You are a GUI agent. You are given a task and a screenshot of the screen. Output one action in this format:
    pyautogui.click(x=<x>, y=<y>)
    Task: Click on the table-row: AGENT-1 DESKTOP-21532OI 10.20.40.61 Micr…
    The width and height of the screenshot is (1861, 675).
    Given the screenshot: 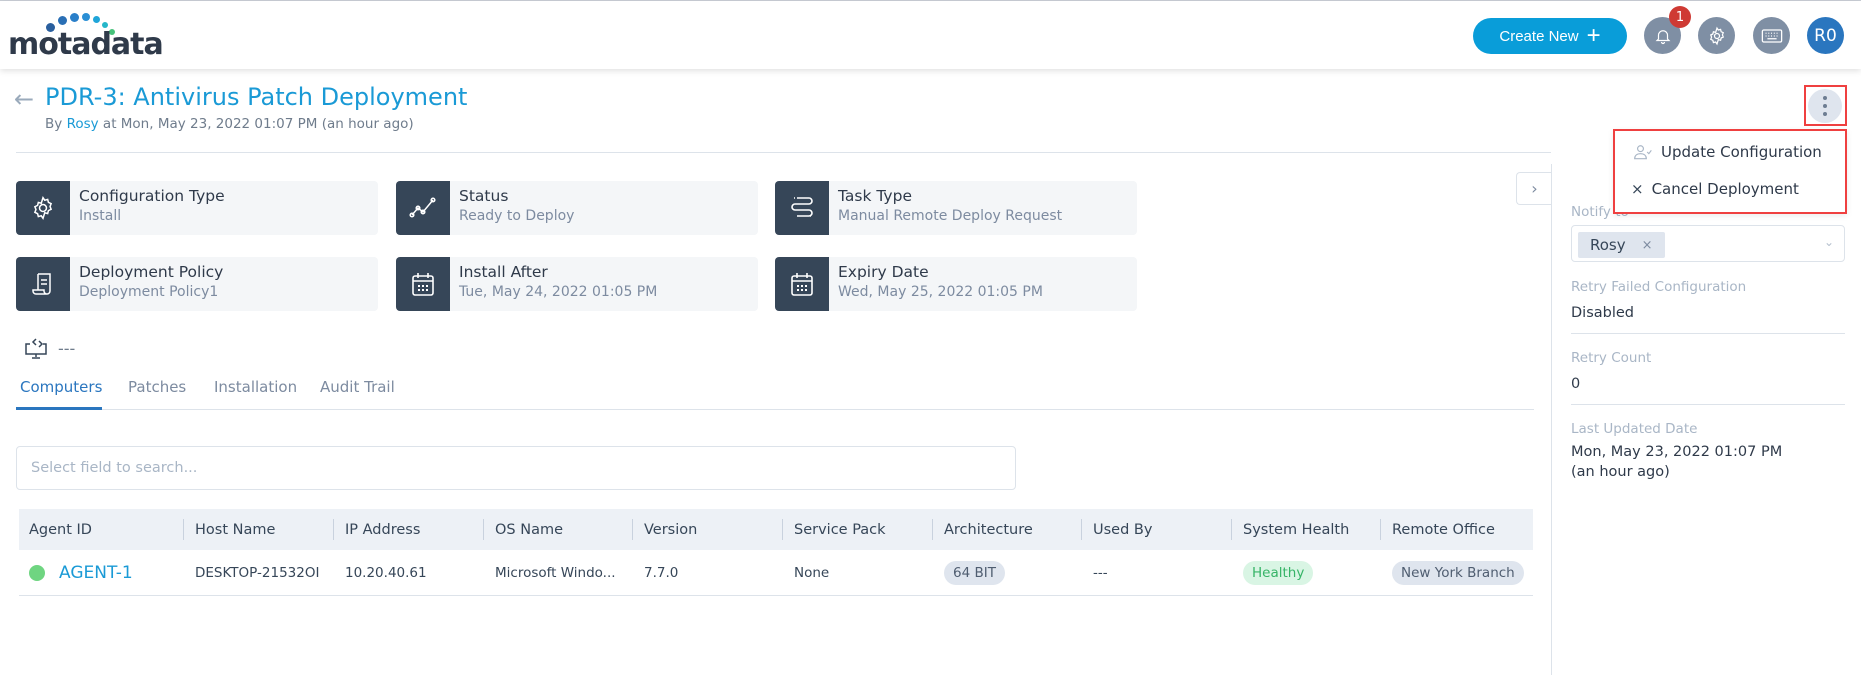 What is the action you would take?
    pyautogui.click(x=776, y=573)
    